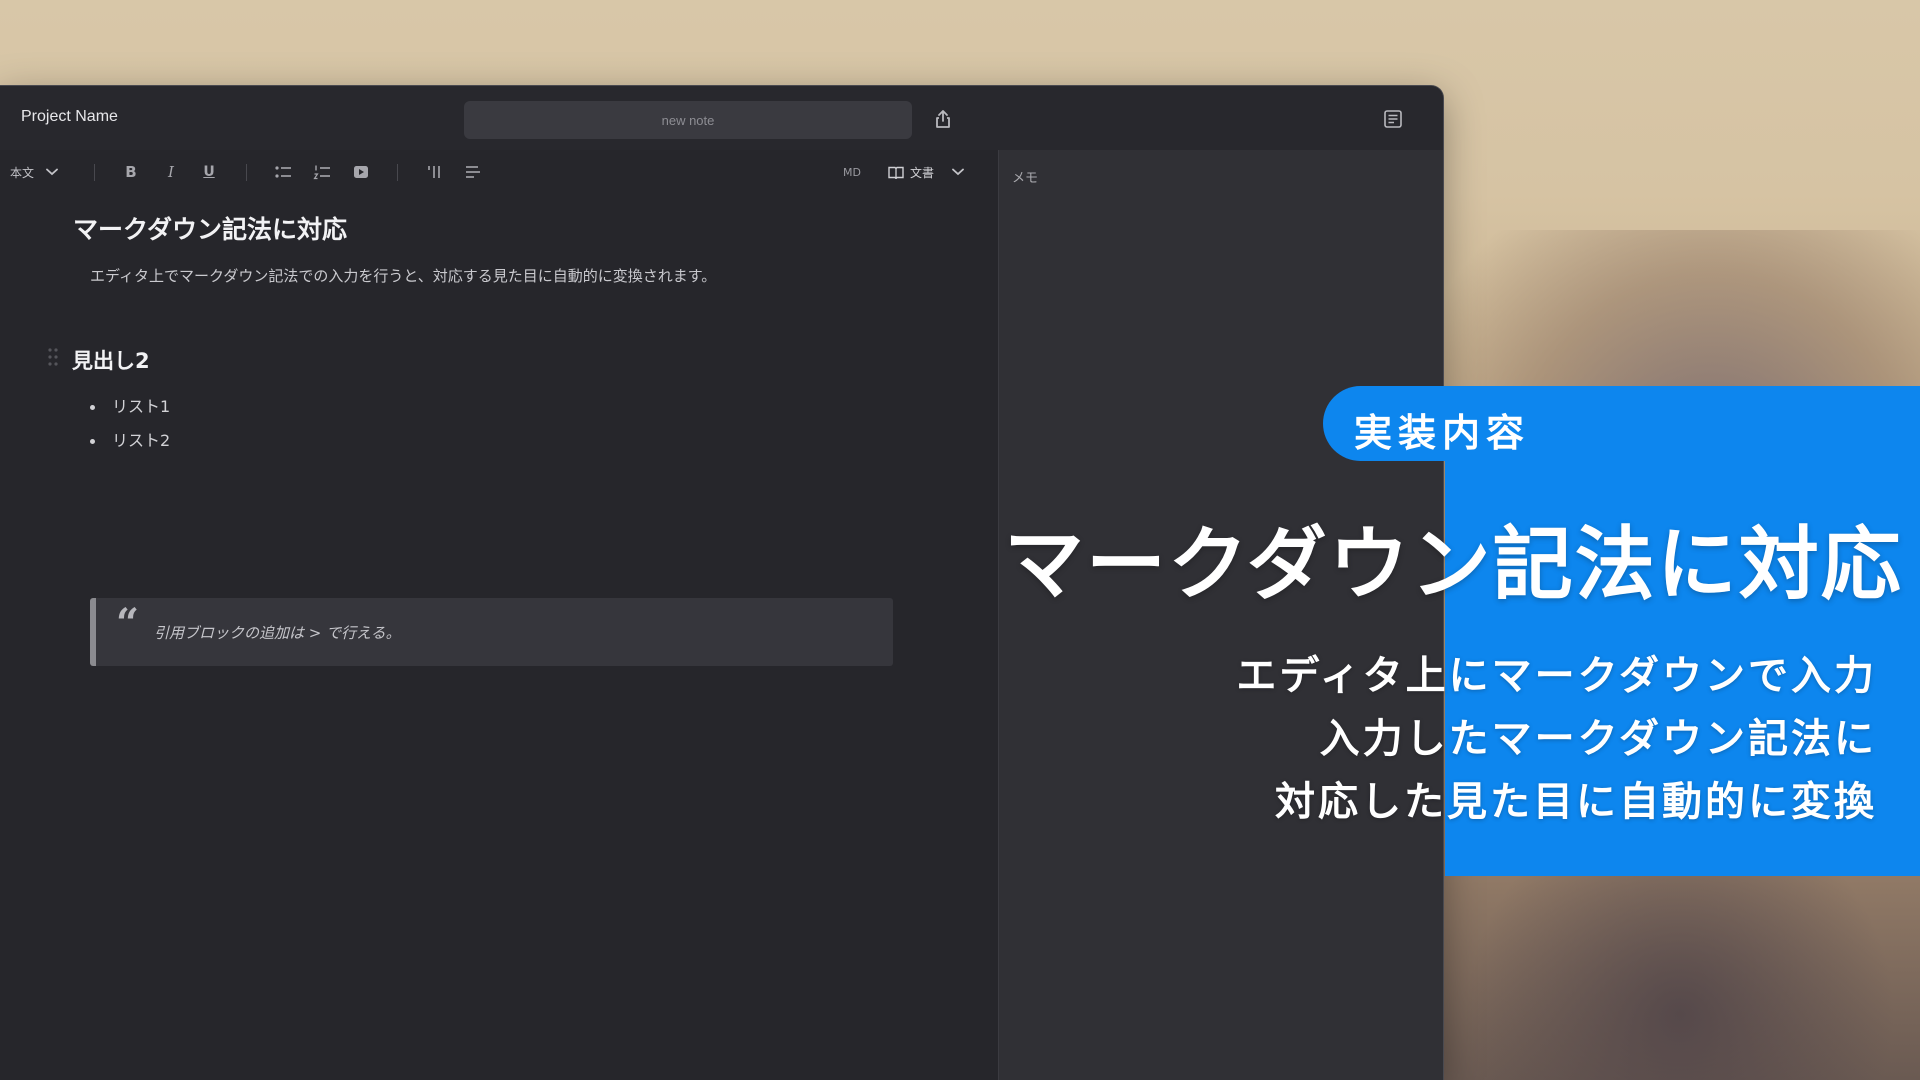  What do you see at coordinates (171, 172) in the screenshot?
I see `italic-button: I` at bounding box center [171, 172].